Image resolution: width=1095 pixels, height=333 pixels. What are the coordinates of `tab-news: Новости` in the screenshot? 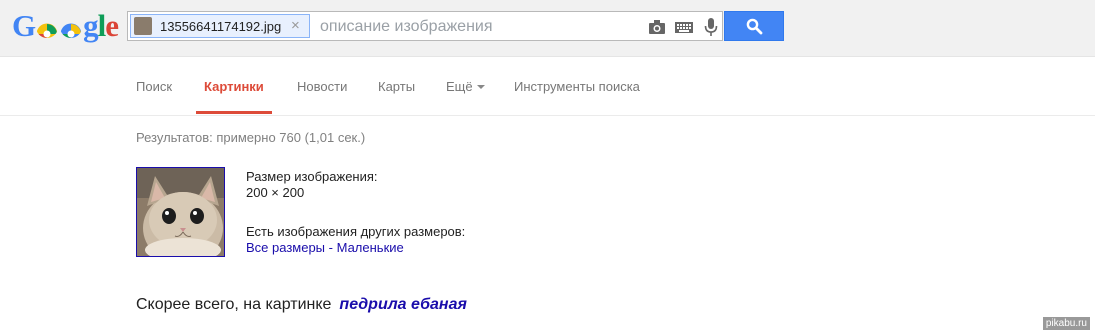 It's located at (322, 86).